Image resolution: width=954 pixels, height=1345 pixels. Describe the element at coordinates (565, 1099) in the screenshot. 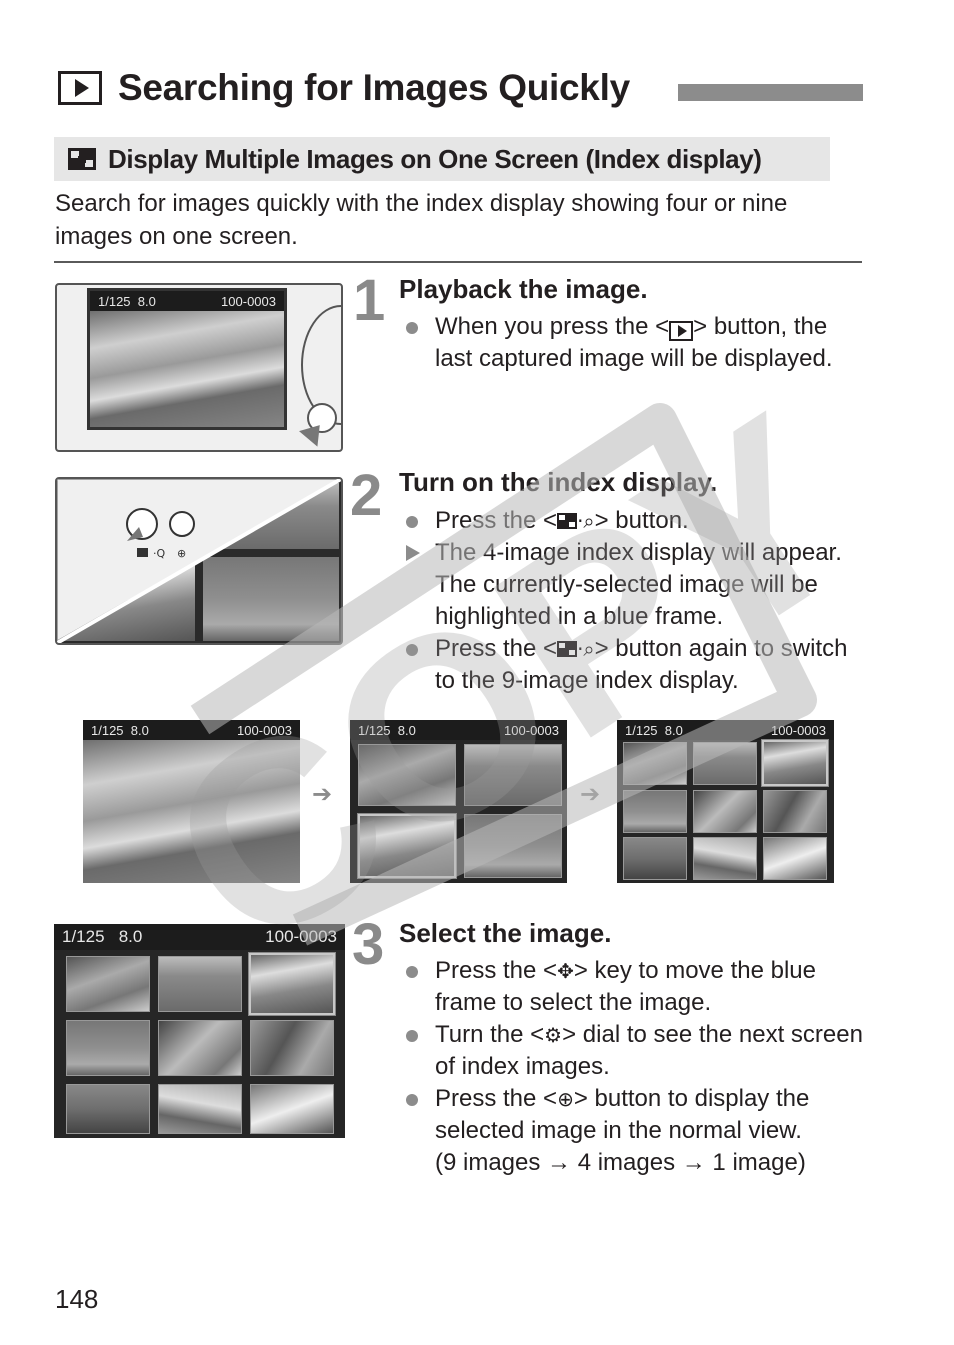

I see `magnify-icon: ⊕` at that location.